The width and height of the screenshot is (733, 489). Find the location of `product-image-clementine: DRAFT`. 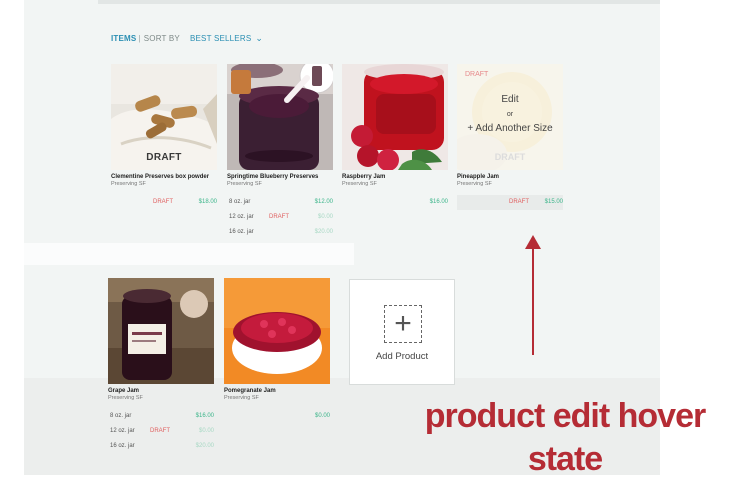

product-image-clementine: DRAFT is located at coordinates (164, 117).